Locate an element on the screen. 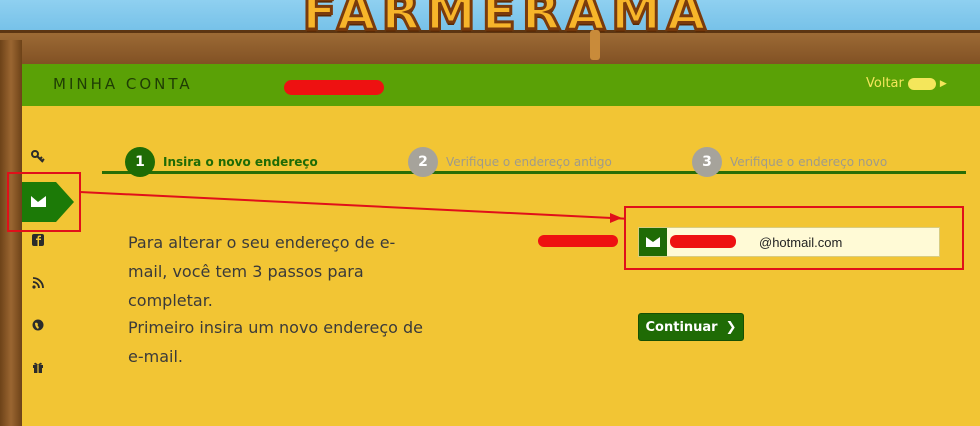 This screenshot has height=426, width=980. key-icon is located at coordinates (38, 160).